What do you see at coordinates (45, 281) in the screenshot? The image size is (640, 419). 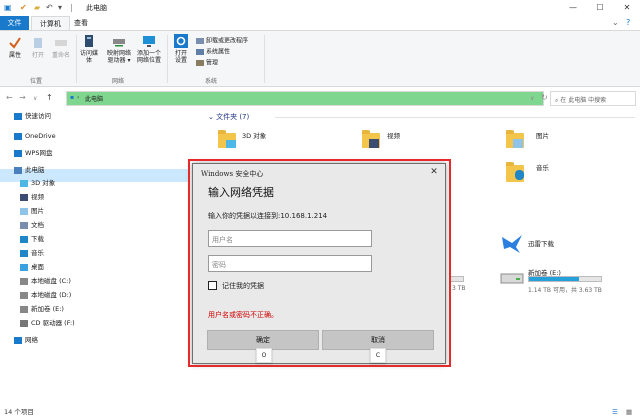 I see `sidebar-item-drive-c: 本地磁盘 (C:)` at bounding box center [45, 281].